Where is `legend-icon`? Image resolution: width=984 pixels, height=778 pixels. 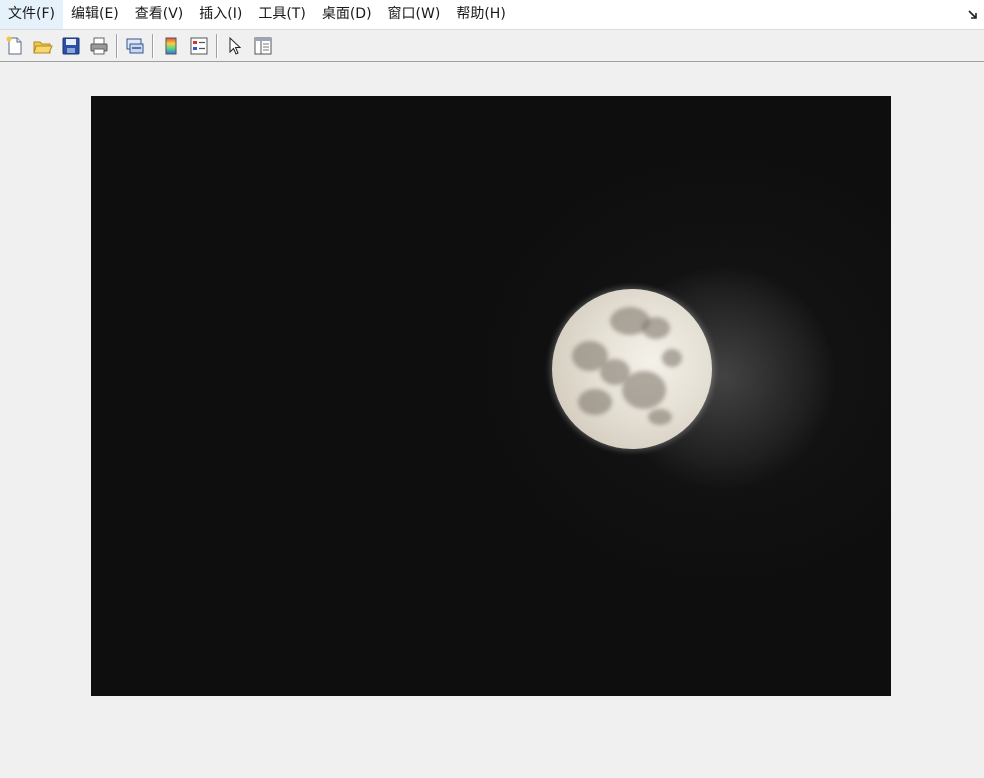 legend-icon is located at coordinates (199, 46).